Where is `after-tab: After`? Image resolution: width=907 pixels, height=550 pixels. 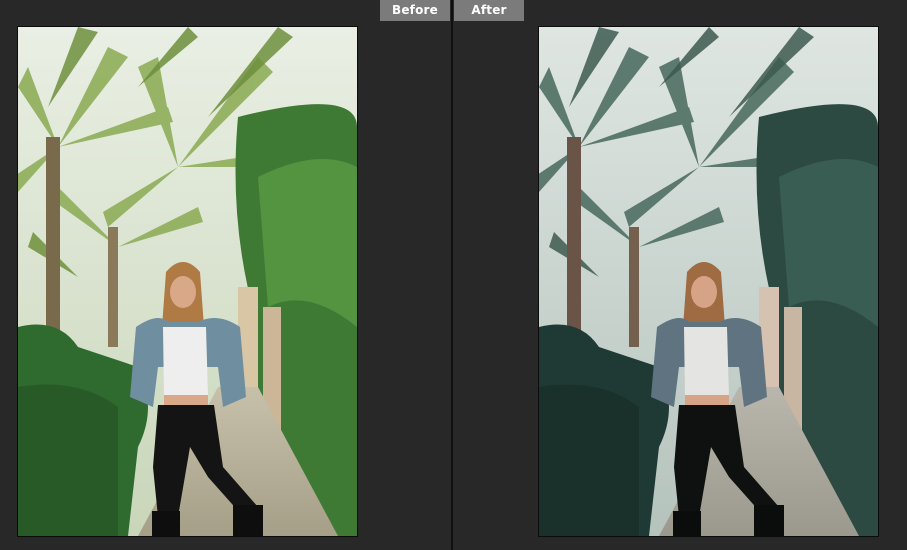 after-tab: After is located at coordinates (489, 10).